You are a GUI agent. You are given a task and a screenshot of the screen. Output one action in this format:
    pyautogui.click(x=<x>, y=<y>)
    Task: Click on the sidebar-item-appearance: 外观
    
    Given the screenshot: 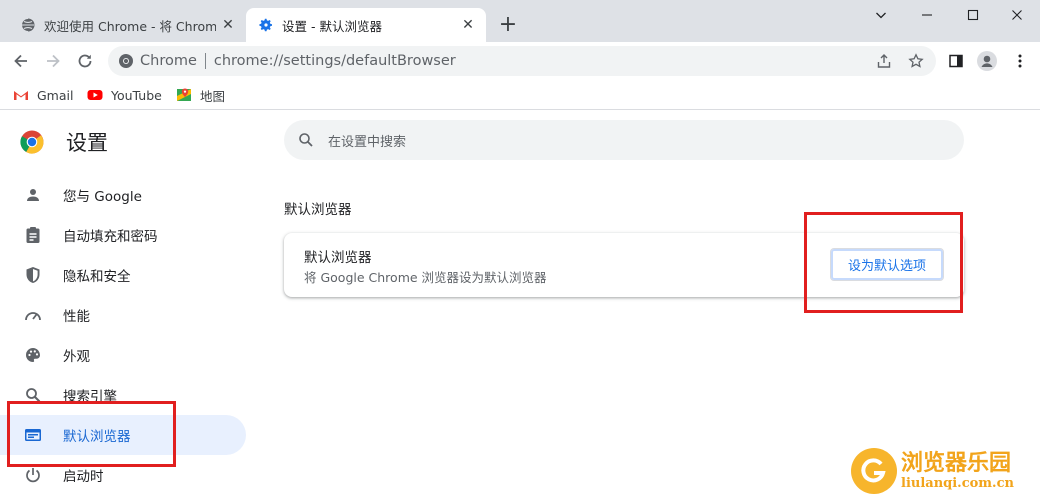 What is the action you would take?
    pyautogui.click(x=123, y=355)
    